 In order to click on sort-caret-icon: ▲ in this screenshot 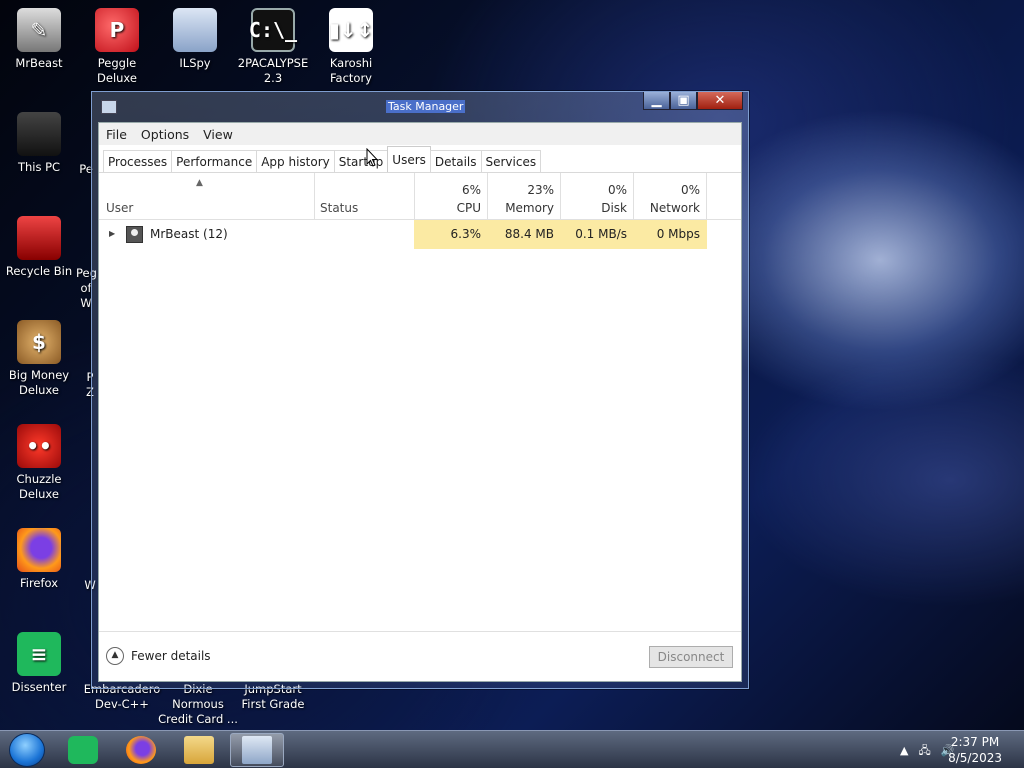, I will do `click(199, 183)`.